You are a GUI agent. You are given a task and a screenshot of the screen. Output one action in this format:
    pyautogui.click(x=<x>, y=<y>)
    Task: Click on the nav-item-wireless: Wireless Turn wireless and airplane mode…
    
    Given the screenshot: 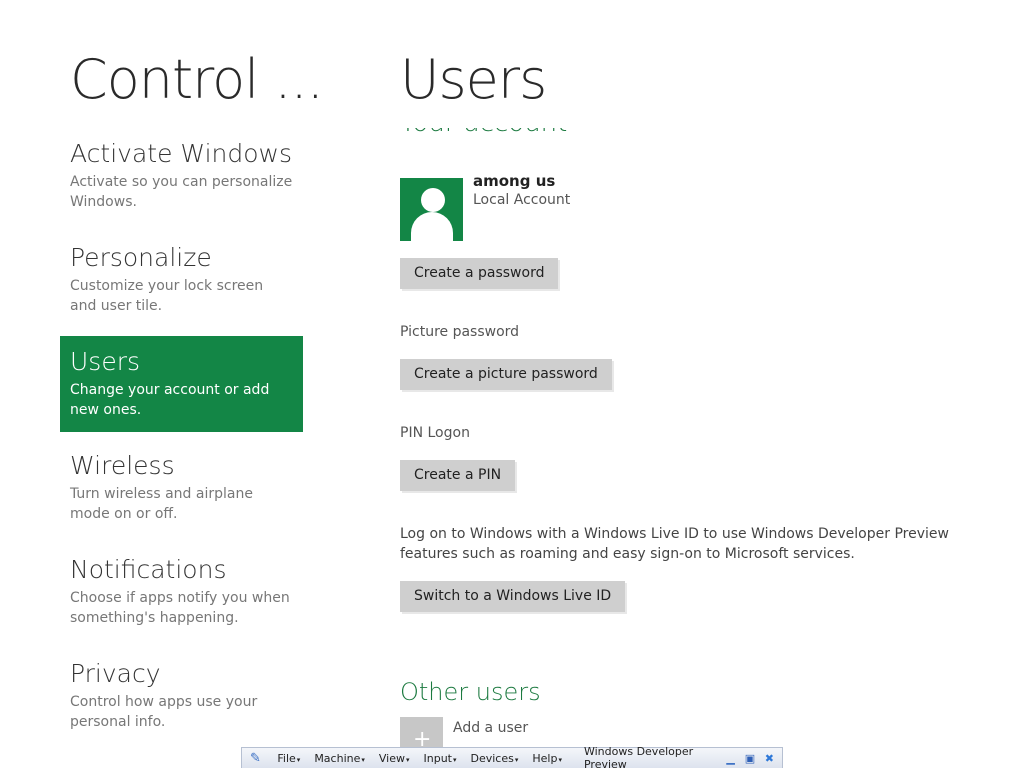 What is the action you would take?
    pyautogui.click(x=181, y=488)
    